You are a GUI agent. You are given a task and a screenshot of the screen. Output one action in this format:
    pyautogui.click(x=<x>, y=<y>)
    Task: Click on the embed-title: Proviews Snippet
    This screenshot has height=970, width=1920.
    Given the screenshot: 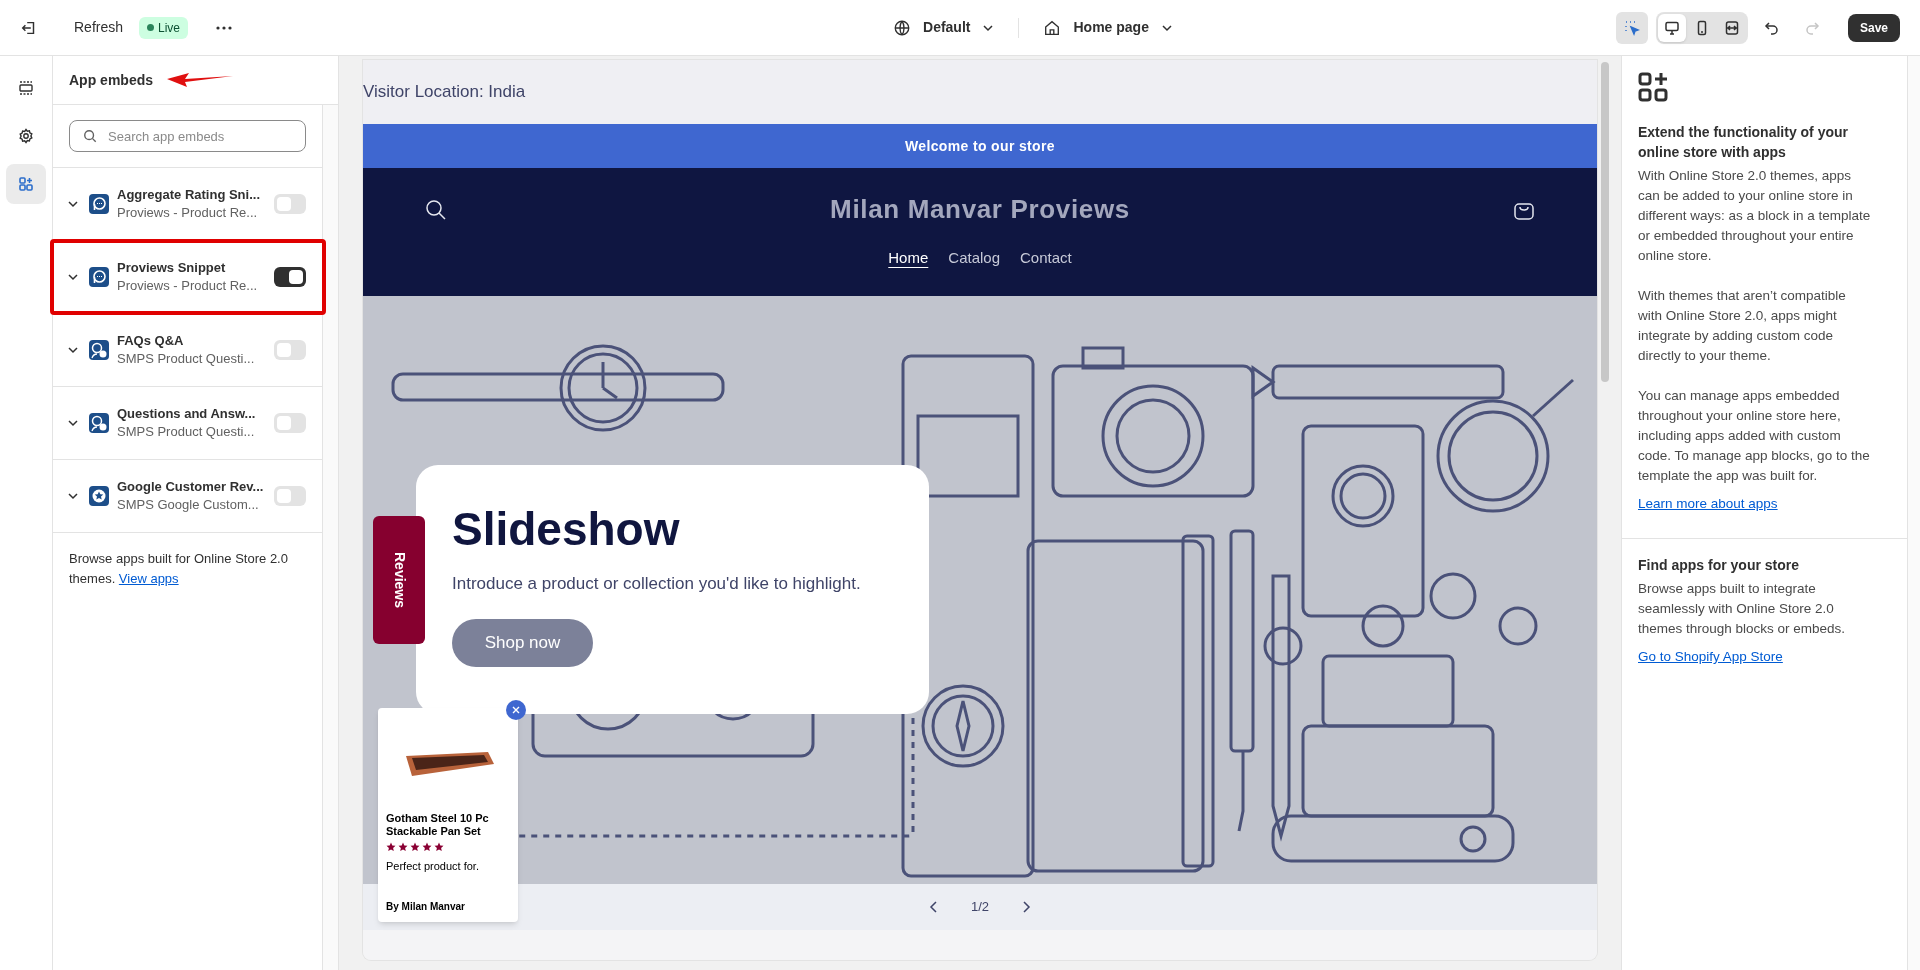 What is the action you would take?
    pyautogui.click(x=172, y=268)
    